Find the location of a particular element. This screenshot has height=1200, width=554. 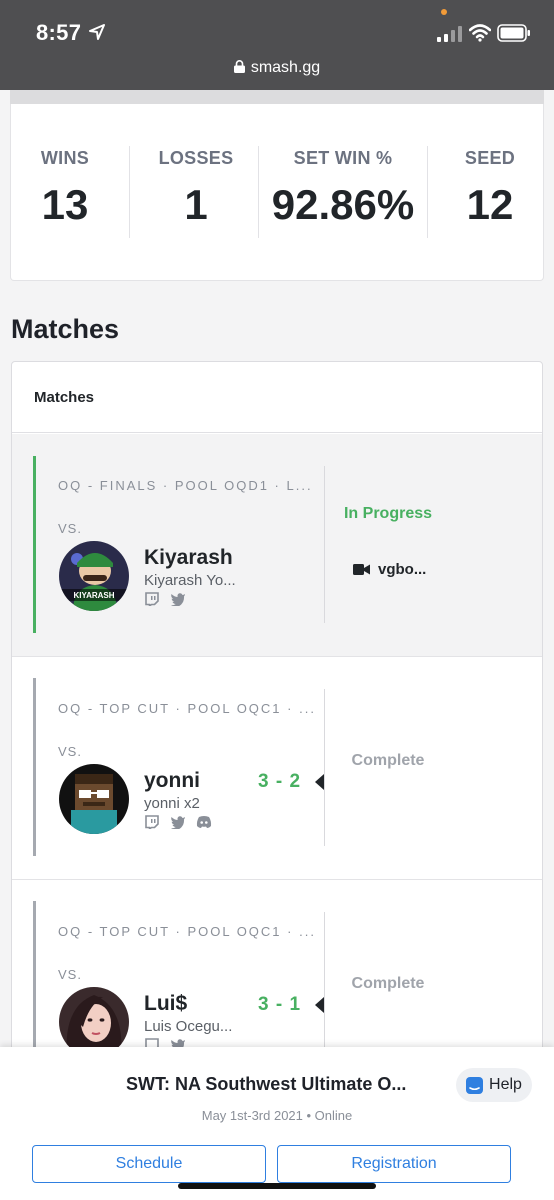

stat-label: SEED is located at coordinates (490, 158).